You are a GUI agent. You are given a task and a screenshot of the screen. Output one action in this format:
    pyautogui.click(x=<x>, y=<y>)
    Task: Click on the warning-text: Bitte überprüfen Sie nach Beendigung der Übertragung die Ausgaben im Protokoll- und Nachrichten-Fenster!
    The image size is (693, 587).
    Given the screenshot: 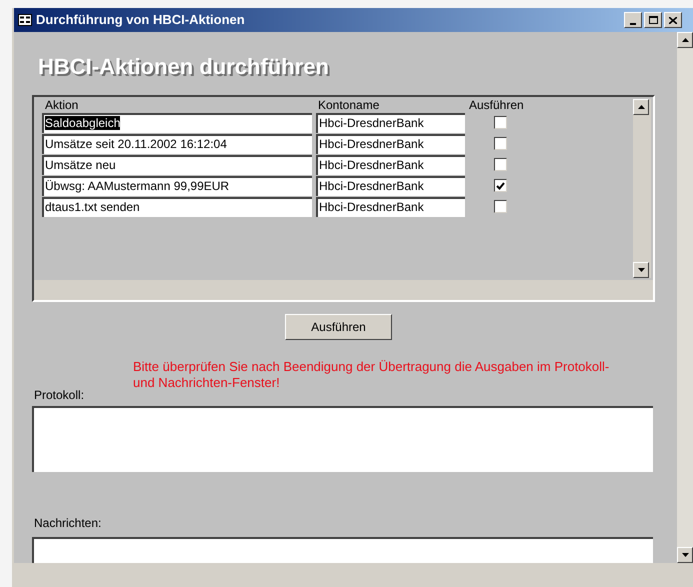 What is the action you would take?
    pyautogui.click(x=371, y=375)
    